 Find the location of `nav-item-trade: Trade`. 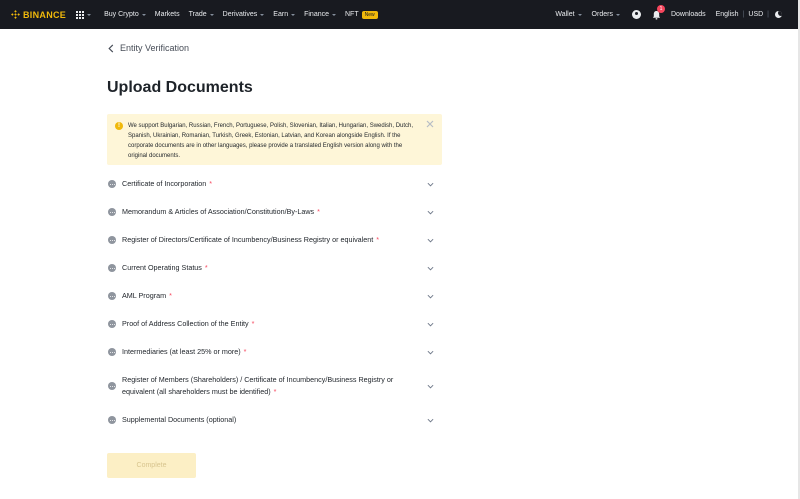

nav-item-trade: Trade is located at coordinates (201, 14).